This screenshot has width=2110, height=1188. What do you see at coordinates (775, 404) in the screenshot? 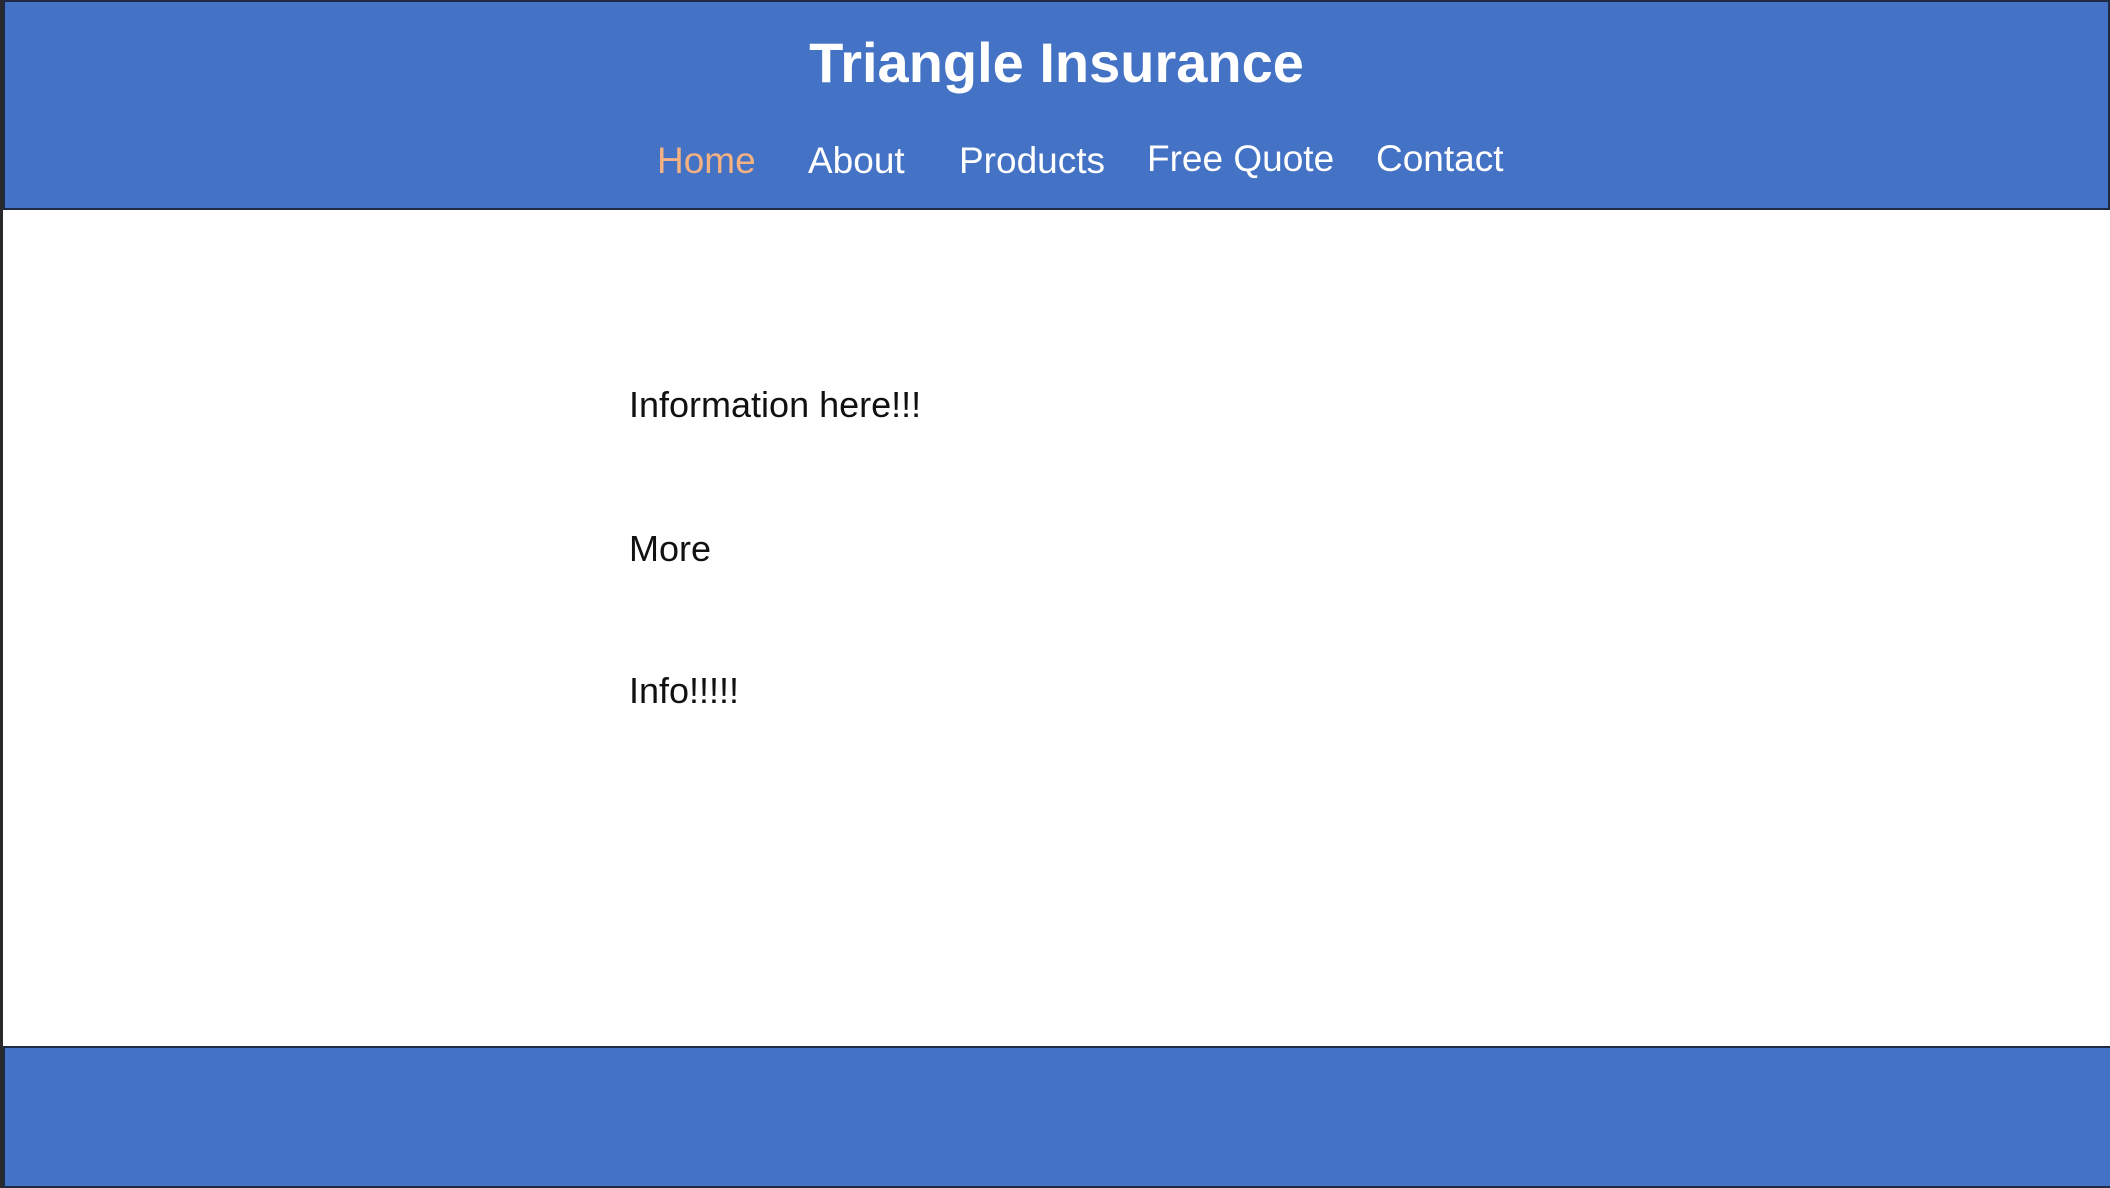
I see `info-paragraph: Information here!!!` at bounding box center [775, 404].